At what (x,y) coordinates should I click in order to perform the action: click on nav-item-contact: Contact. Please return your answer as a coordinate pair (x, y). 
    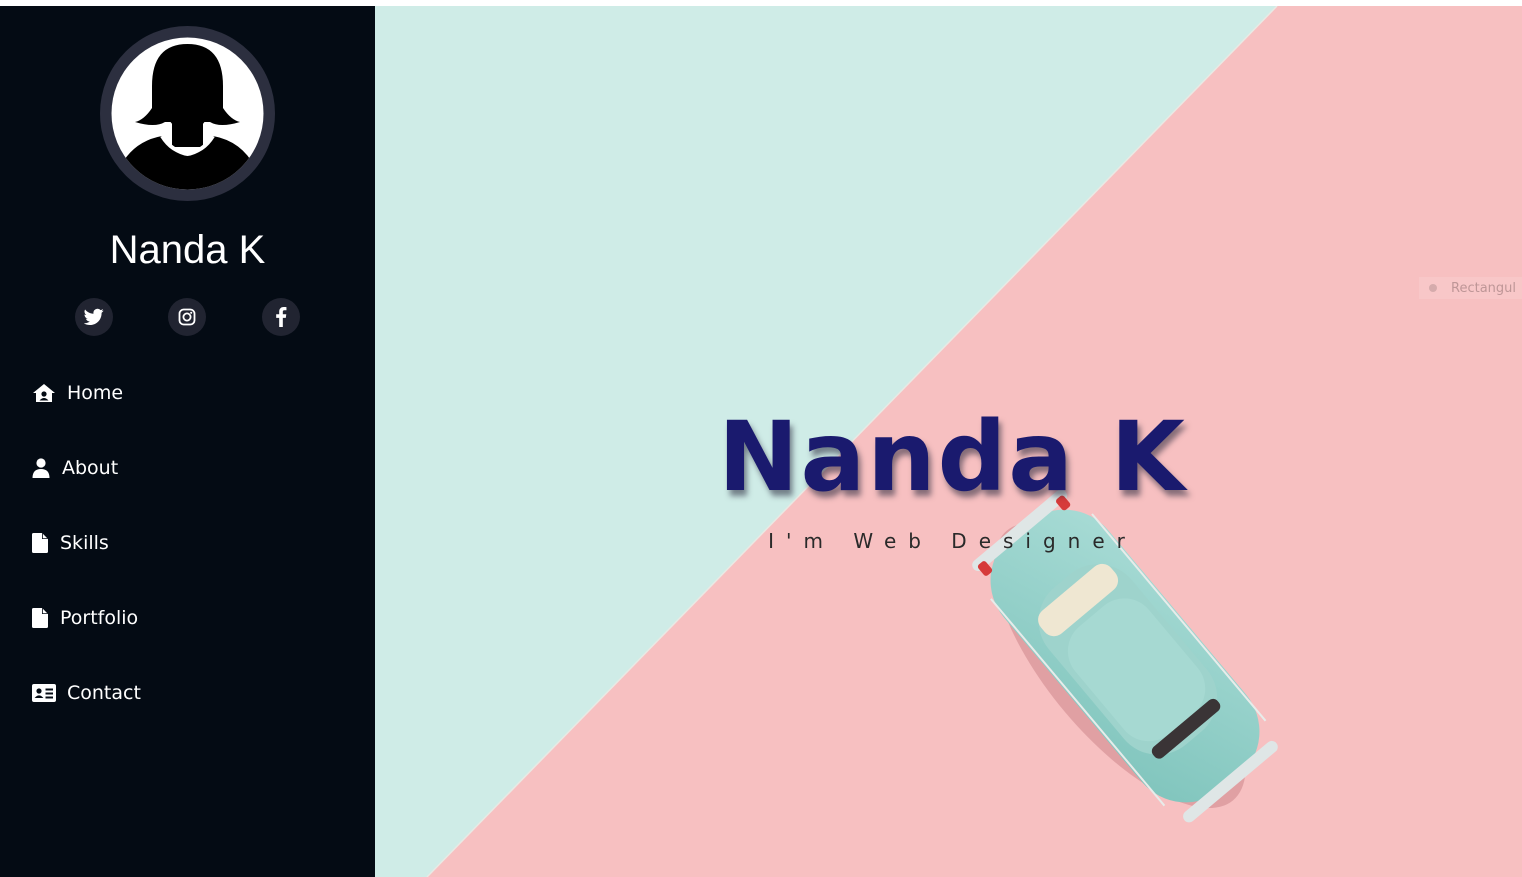
    Looking at the image, I should click on (86, 693).